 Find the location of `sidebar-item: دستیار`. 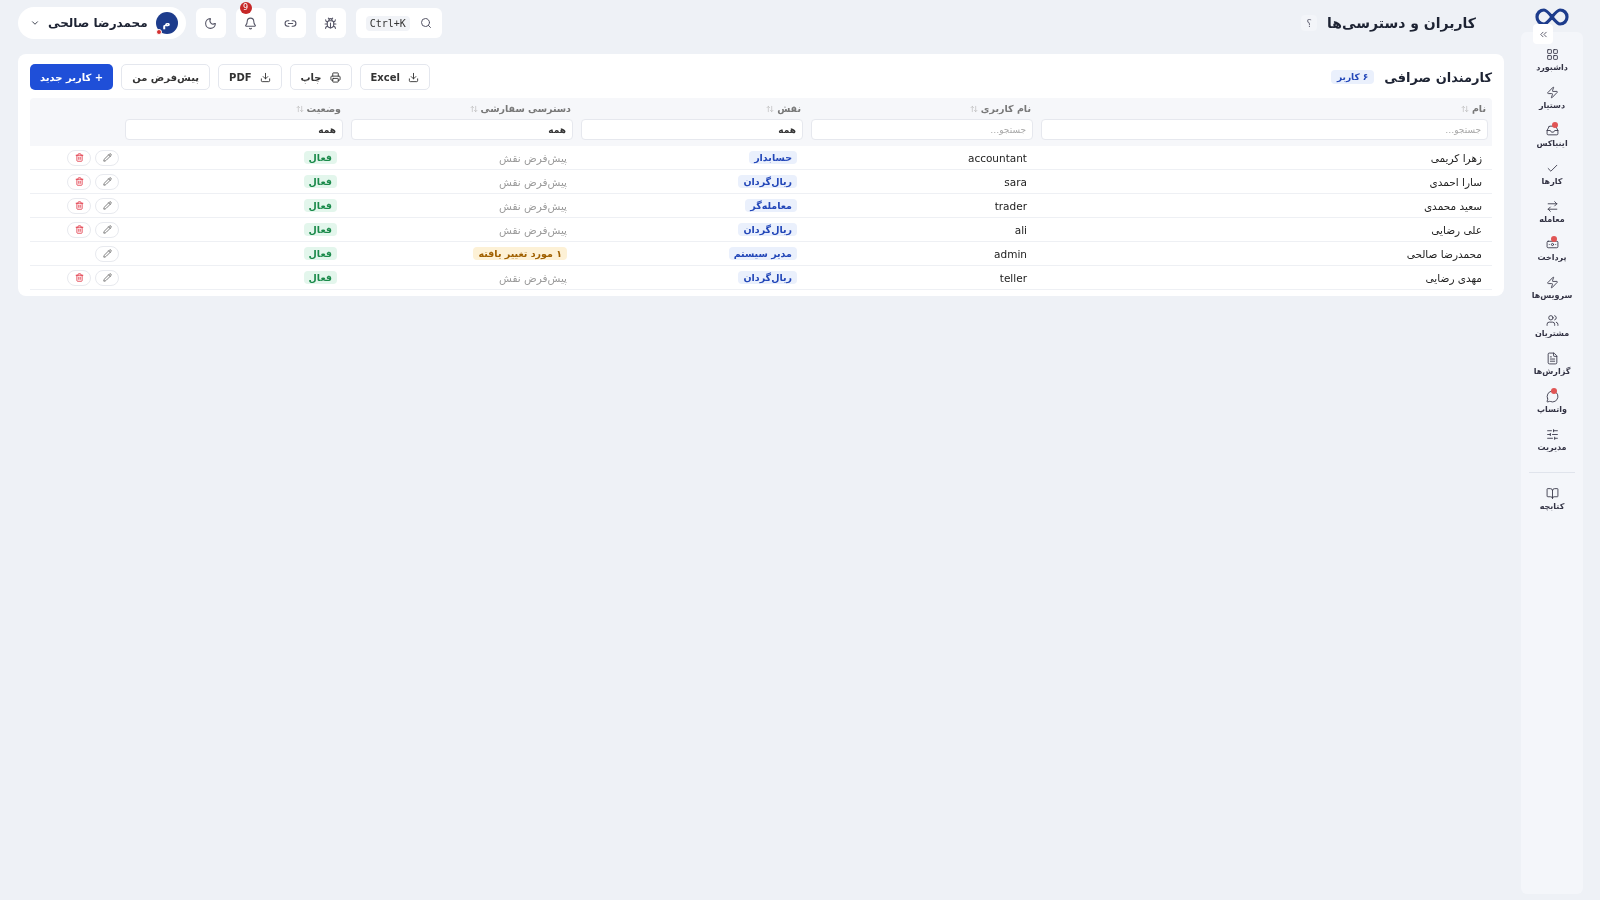

sidebar-item: دستیار is located at coordinates (1552, 98).